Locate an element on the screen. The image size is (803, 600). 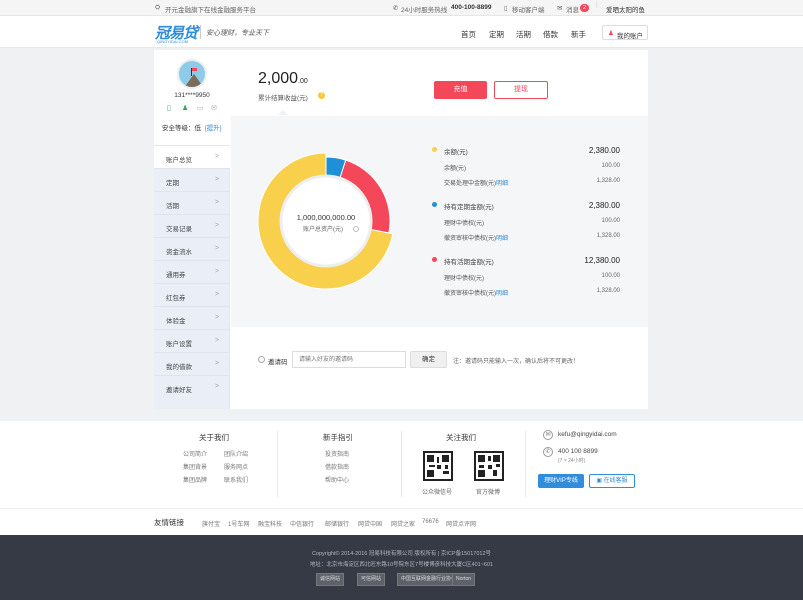
trust-badge: 中国互联网金融行业协会 is located at coordinates (429, 579).